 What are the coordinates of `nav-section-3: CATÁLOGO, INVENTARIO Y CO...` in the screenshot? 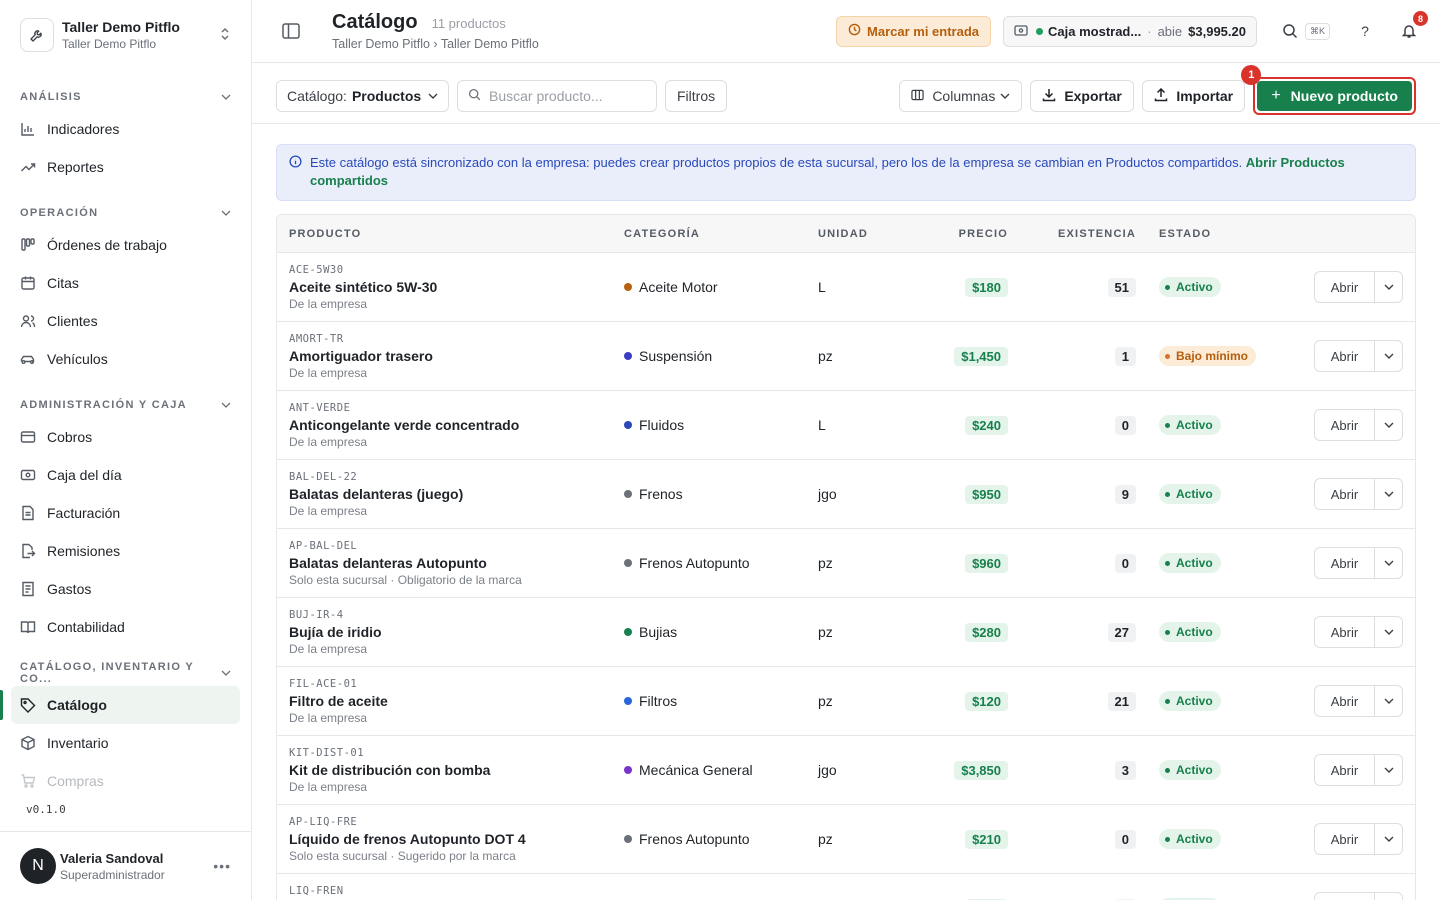 It's located at (125, 673).